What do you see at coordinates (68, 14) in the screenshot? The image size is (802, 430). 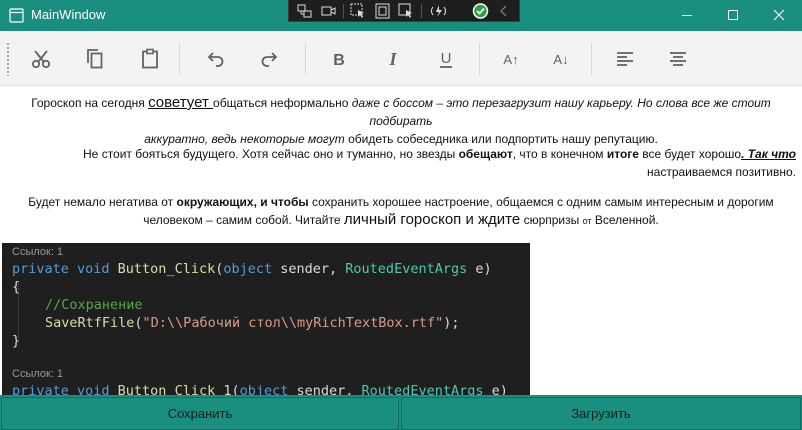 I see `window-title: MainWindow` at bounding box center [68, 14].